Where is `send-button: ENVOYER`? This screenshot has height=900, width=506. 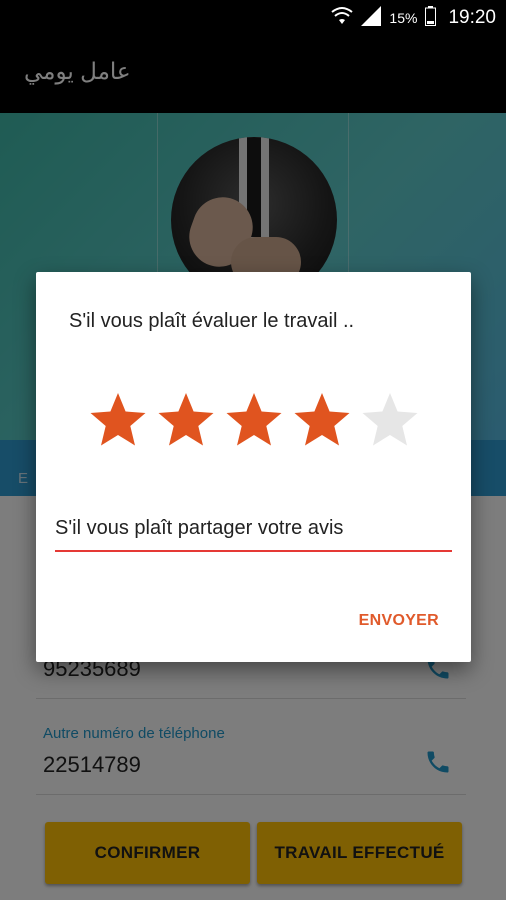 send-button: ENVOYER is located at coordinates (399, 621).